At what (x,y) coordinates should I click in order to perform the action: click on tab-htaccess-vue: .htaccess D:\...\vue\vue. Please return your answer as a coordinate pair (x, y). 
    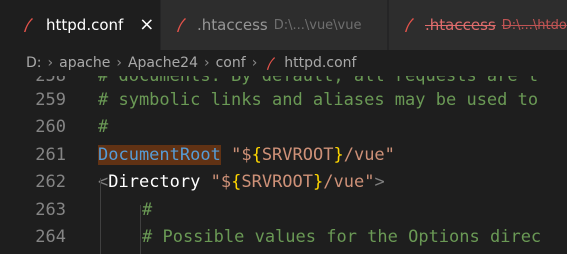
    Looking at the image, I should click on (273, 25).